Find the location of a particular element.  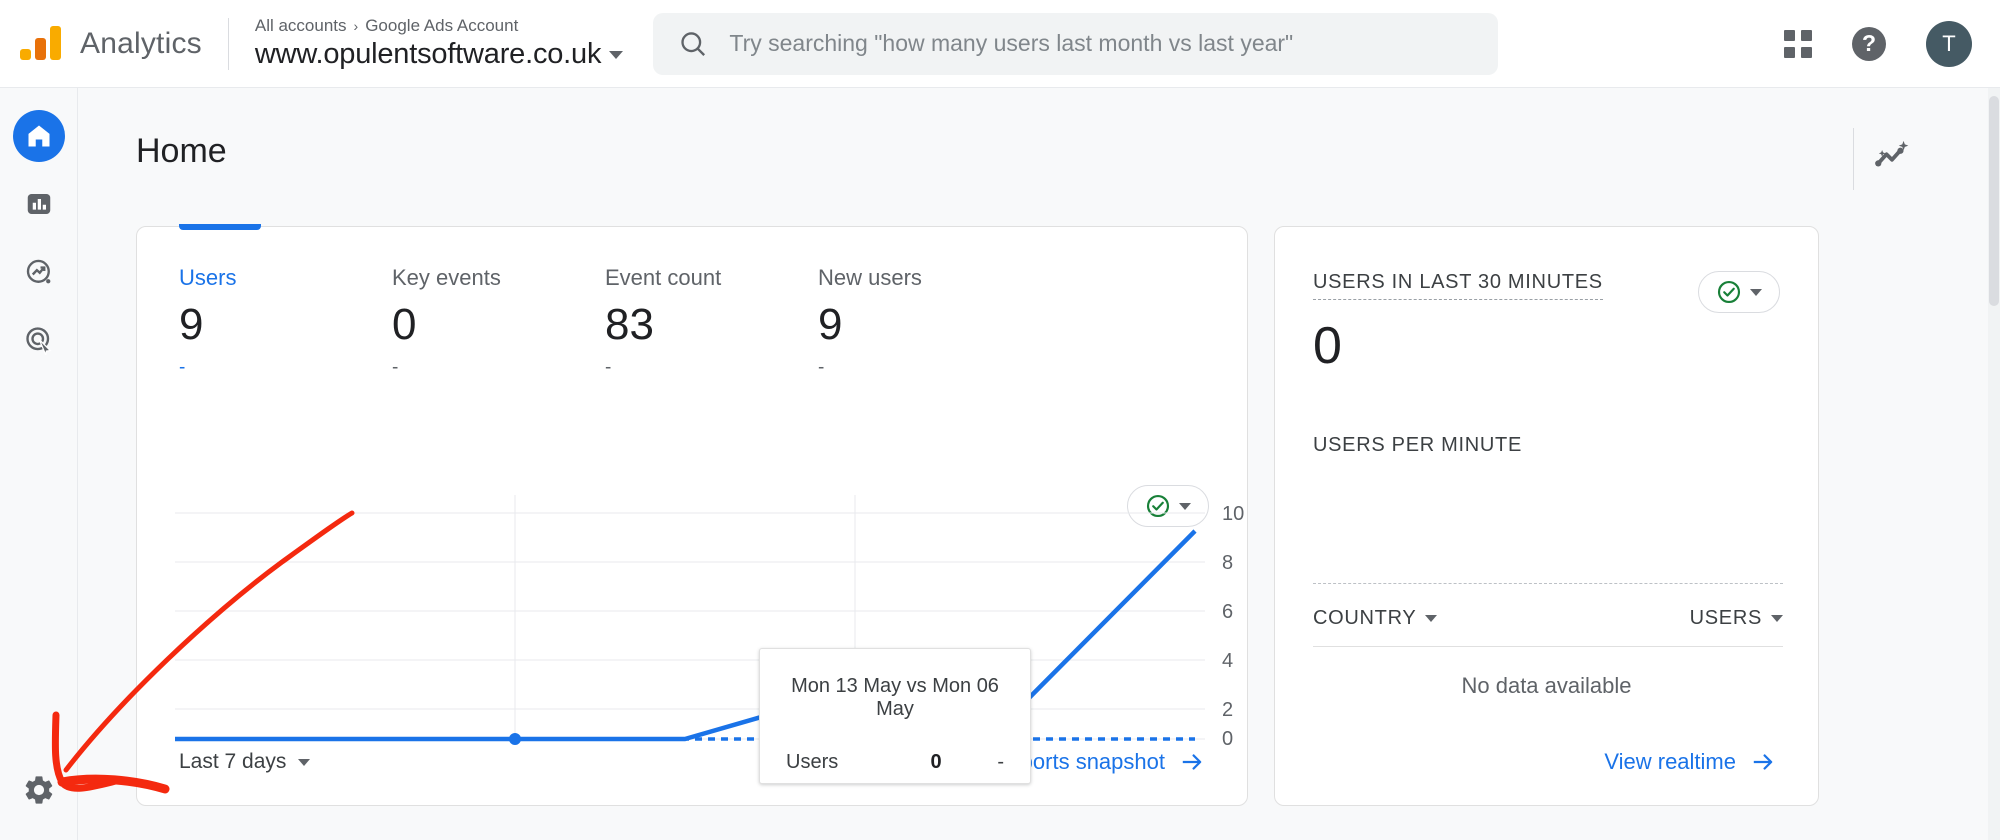

property-name: www.opulentsoftware.co.uk is located at coordinates (428, 54).